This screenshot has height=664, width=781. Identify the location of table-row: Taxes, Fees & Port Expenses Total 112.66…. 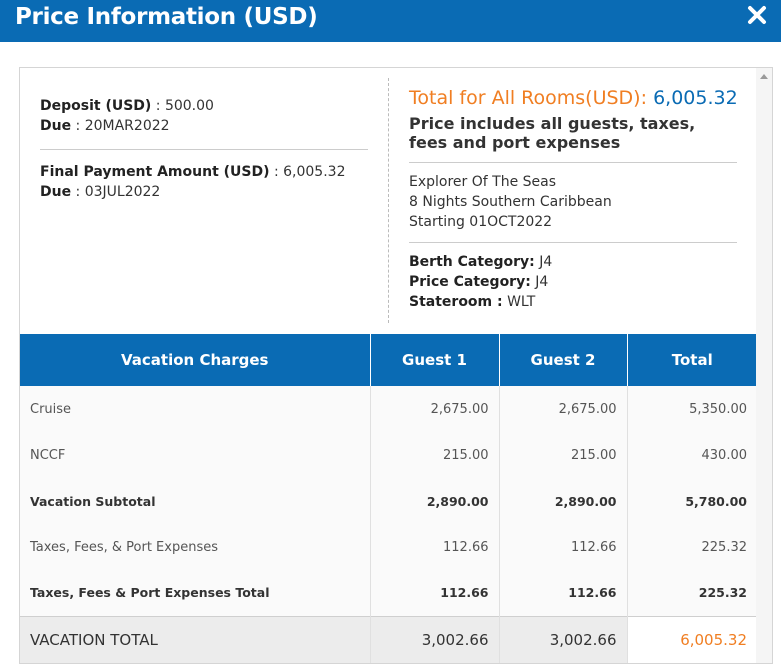
(388, 593).